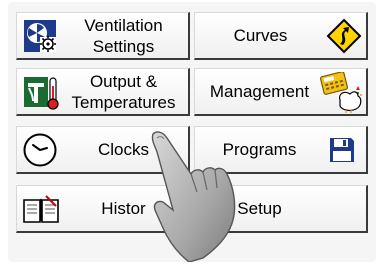  Describe the element at coordinates (123, 91) in the screenshot. I see `output-temperatures-label: Output & Temperatures` at that location.